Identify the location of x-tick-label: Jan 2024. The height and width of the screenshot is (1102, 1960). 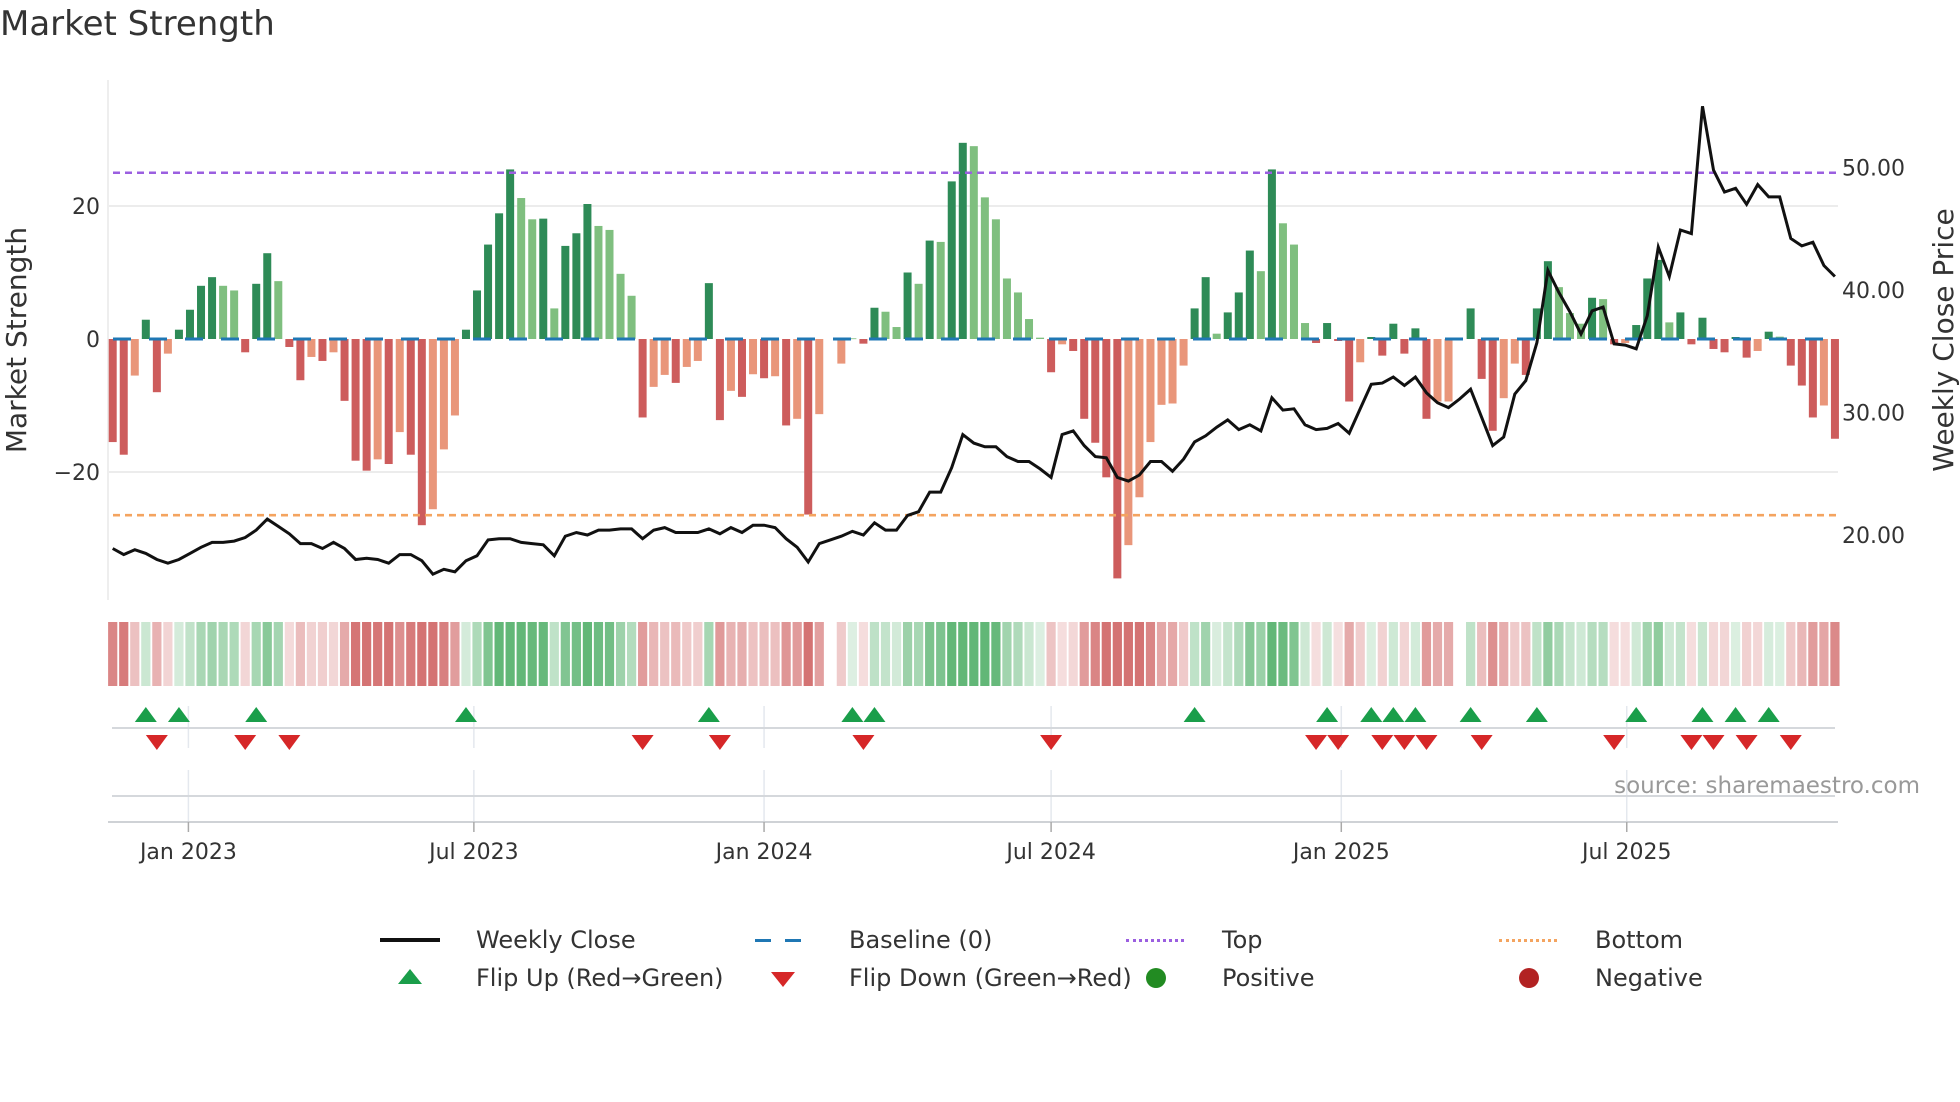
(763, 852).